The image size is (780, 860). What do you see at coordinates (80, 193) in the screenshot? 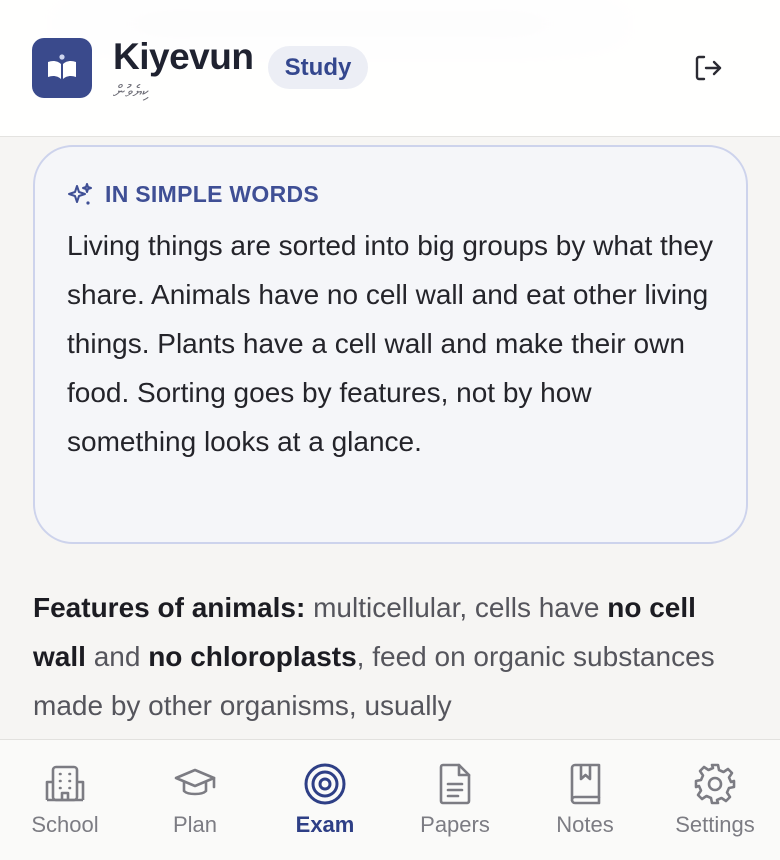
I see `sparkles-icon` at bounding box center [80, 193].